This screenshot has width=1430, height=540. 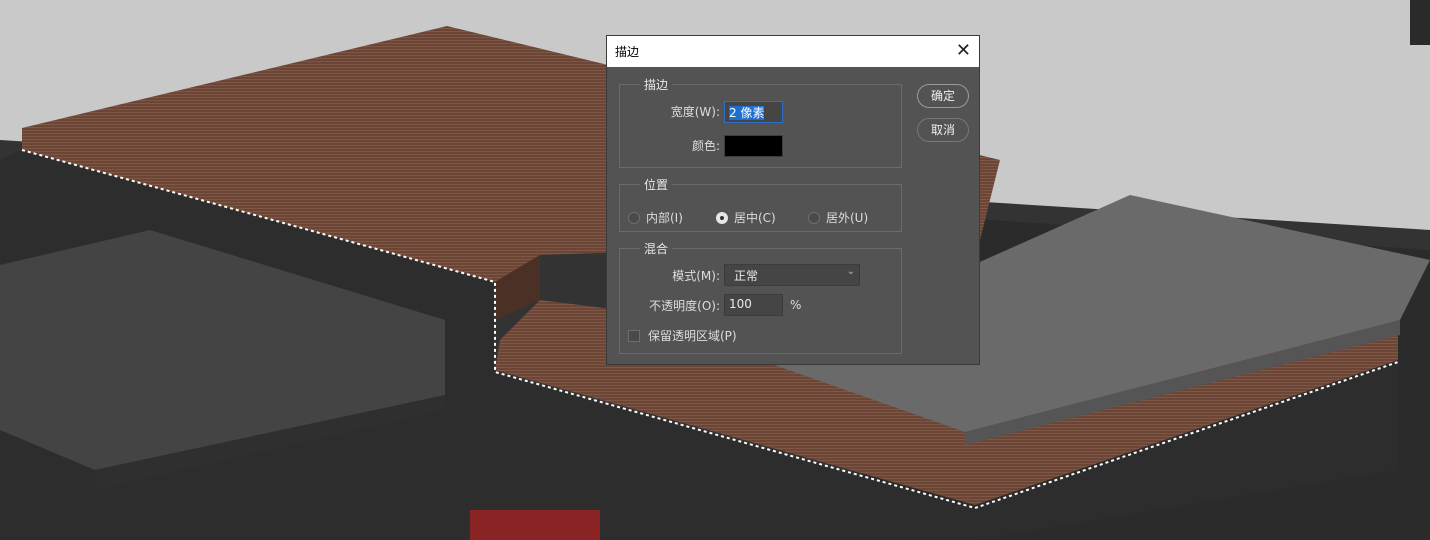 I want to click on opacity-label: 不透明度(O):, so click(x=684, y=306).